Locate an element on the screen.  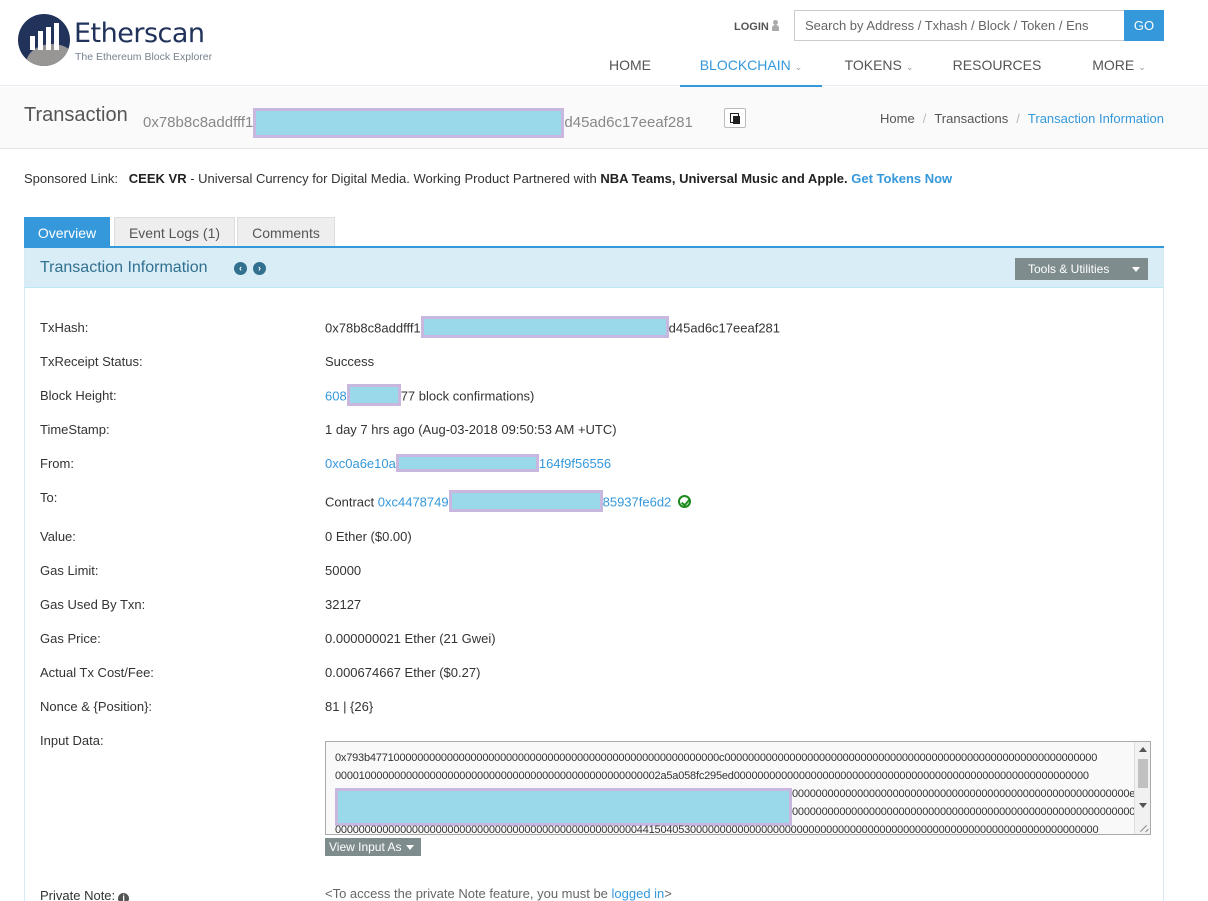
input-data-label: Input Data: is located at coordinates (72, 740).